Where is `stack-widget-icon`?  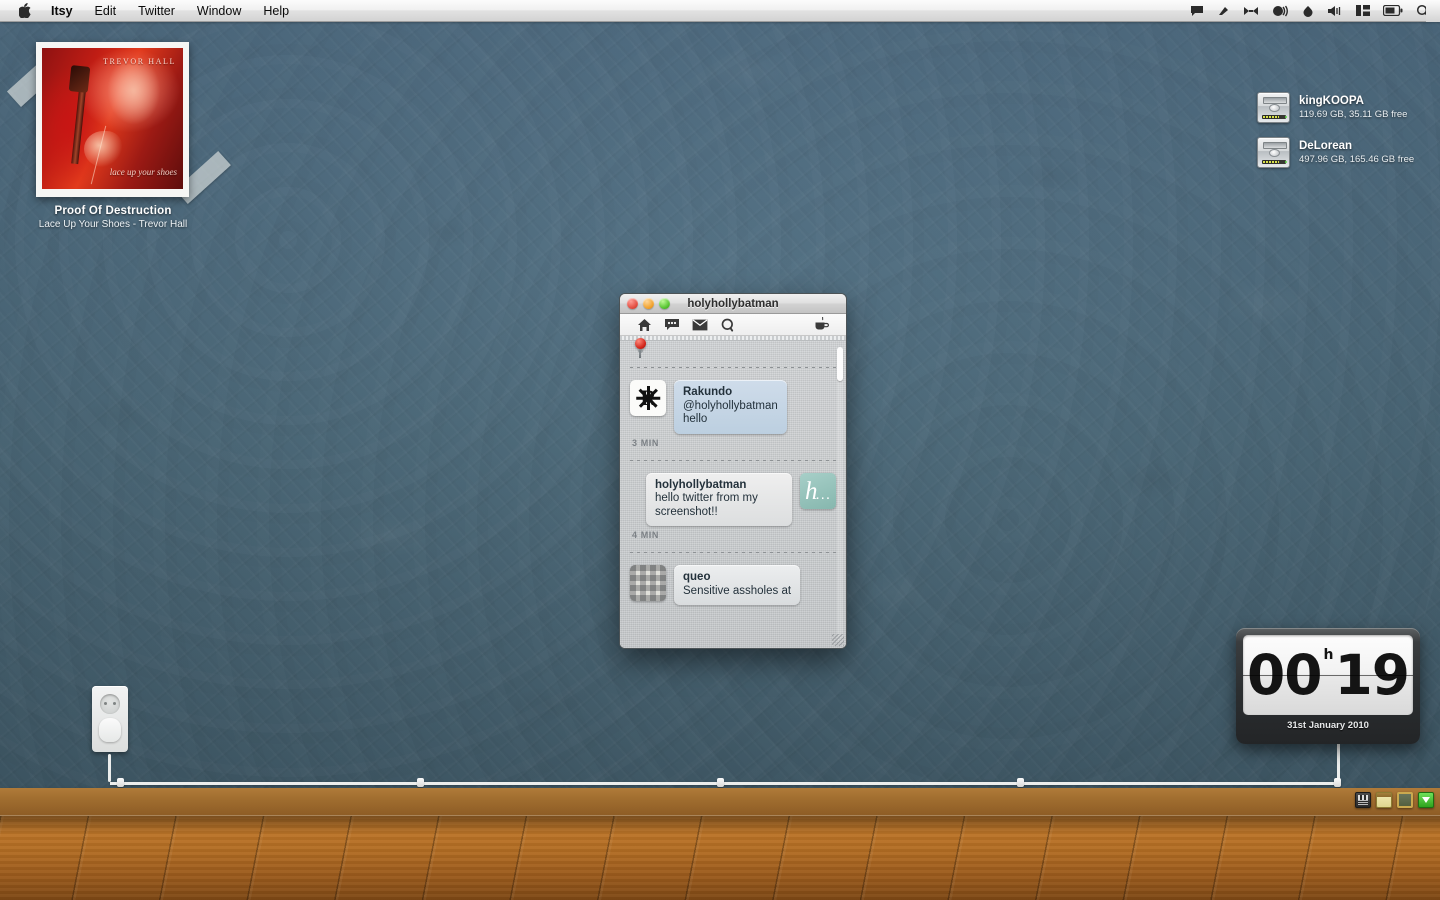
stack-widget-icon is located at coordinates (1363, 800).